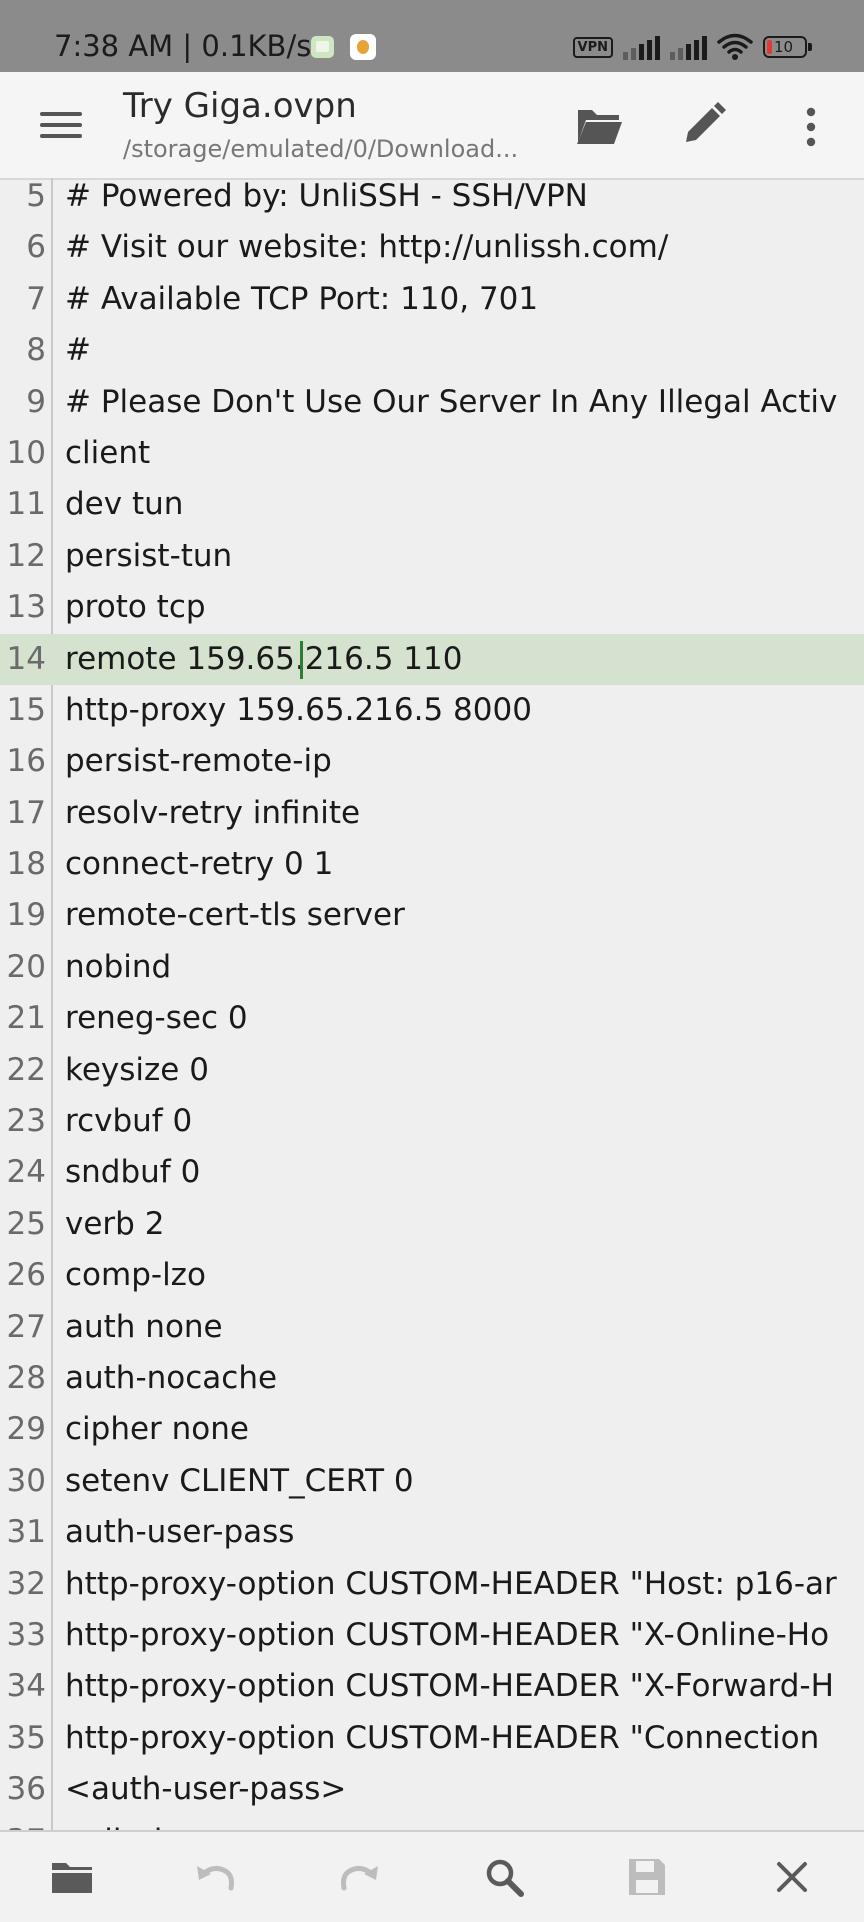 Image resolution: width=864 pixels, height=1922 pixels. Describe the element at coordinates (366, 247) in the screenshot. I see `line-text: # Visit our website: http://unlissh.com/` at that location.